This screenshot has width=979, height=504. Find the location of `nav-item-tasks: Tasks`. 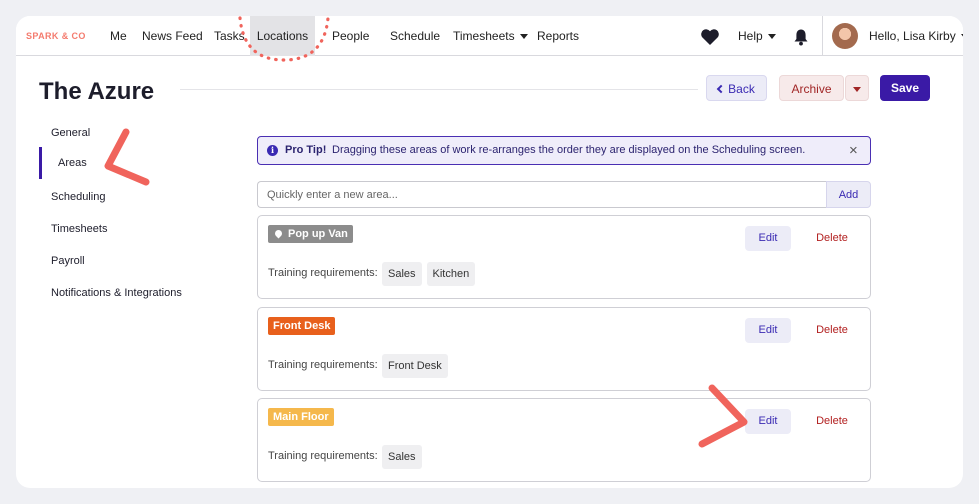

nav-item-tasks: Tasks is located at coordinates (229, 36).